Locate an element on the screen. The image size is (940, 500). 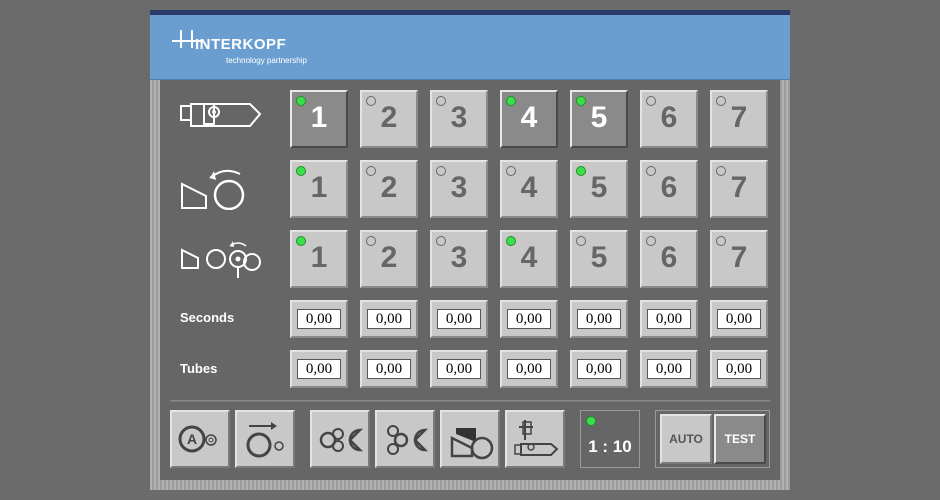
ratio-status-led is located at coordinates (591, 421).